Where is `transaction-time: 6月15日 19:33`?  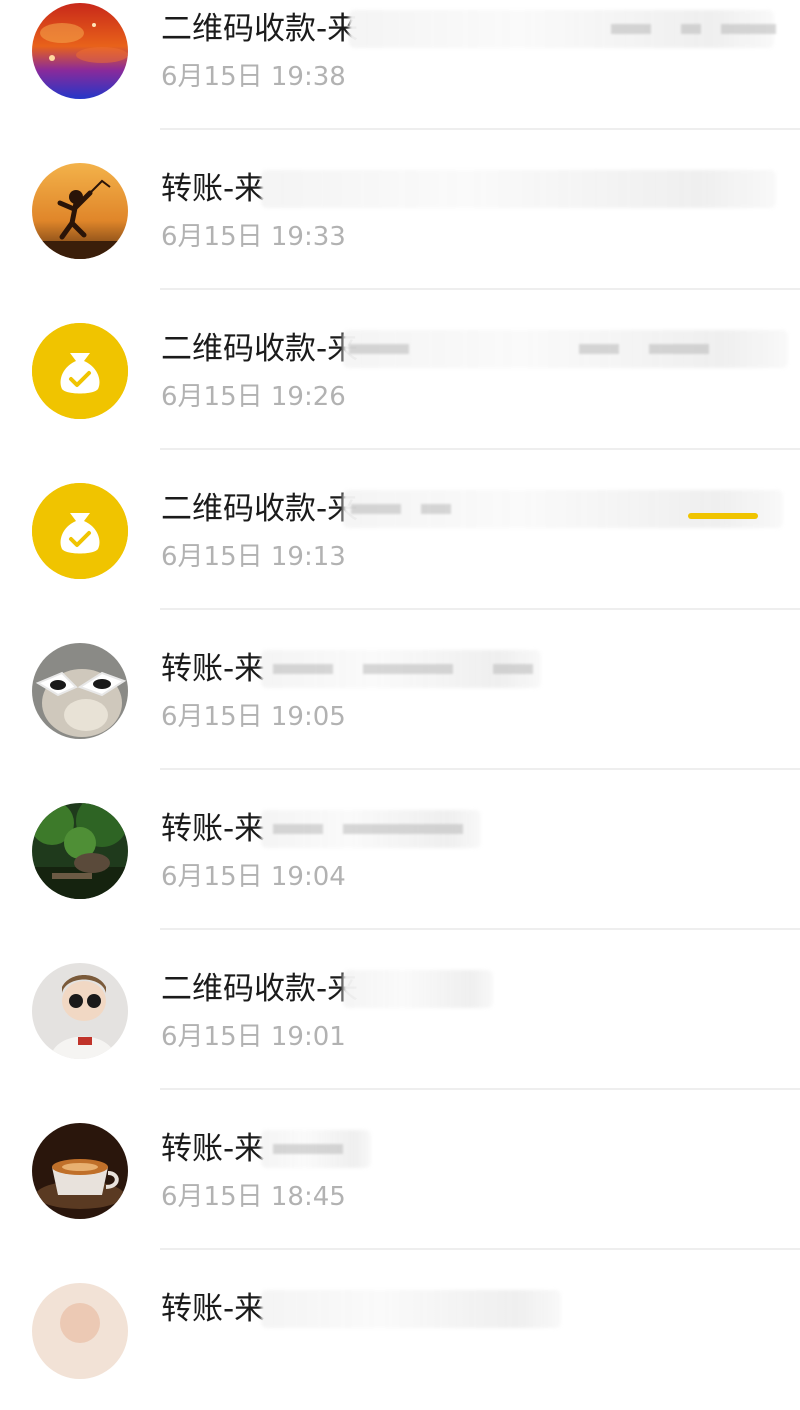
transaction-time: 6月15日 19:33 is located at coordinates (253, 237).